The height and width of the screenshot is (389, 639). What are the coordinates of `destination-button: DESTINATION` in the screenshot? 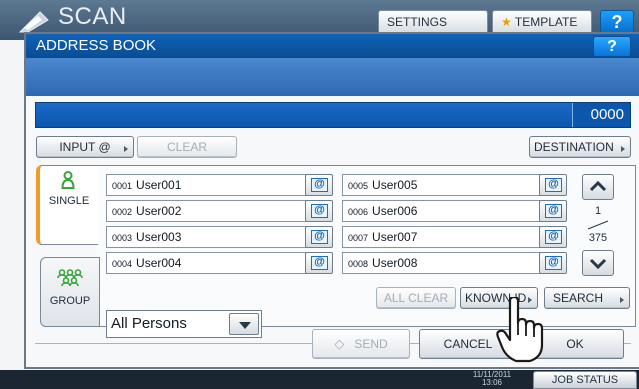 It's located at (580, 147).